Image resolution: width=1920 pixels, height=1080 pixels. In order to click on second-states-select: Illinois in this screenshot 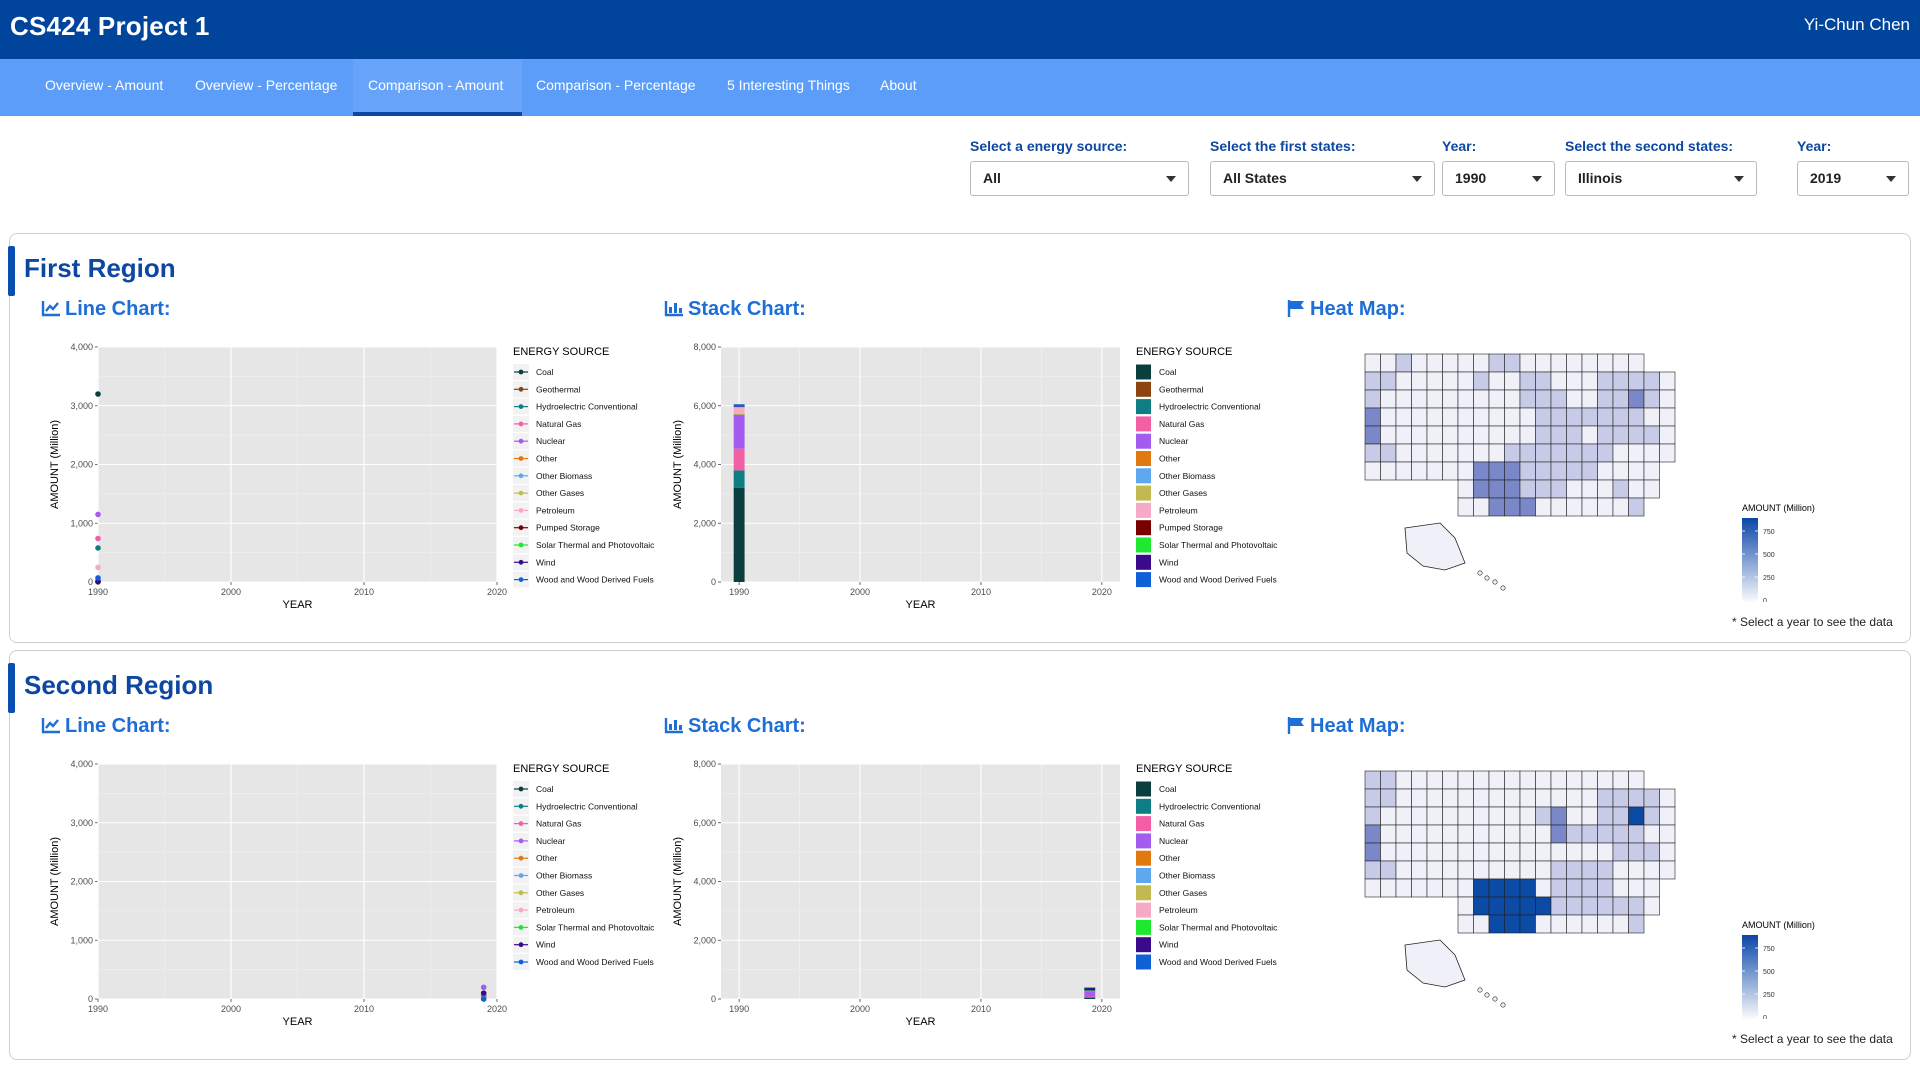, I will do `click(1661, 178)`.